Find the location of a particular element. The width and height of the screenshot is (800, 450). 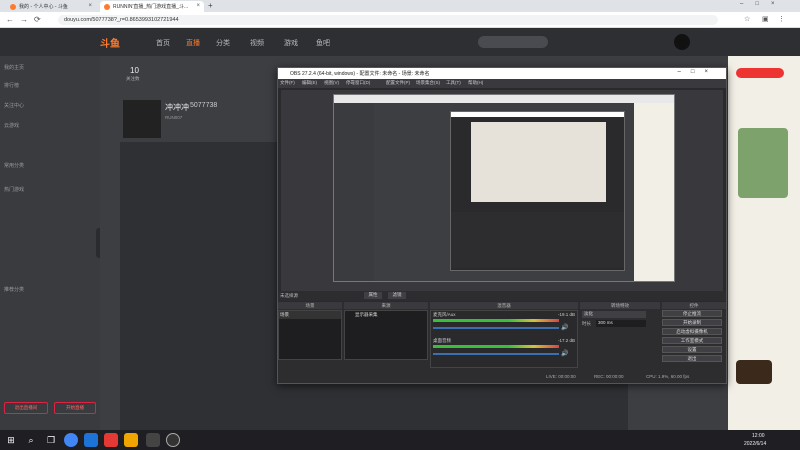

menu-profile: 配置文件(P) is located at coordinates (398, 83).